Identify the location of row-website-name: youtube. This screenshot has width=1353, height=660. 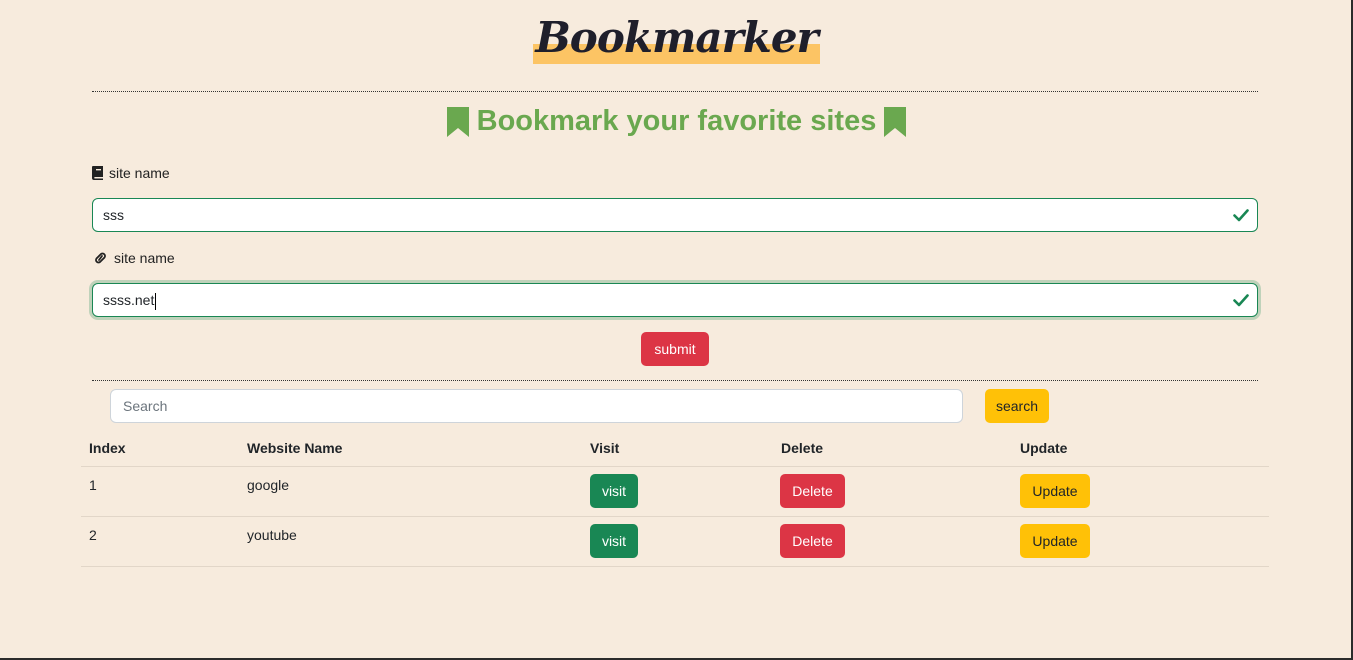
(272, 535).